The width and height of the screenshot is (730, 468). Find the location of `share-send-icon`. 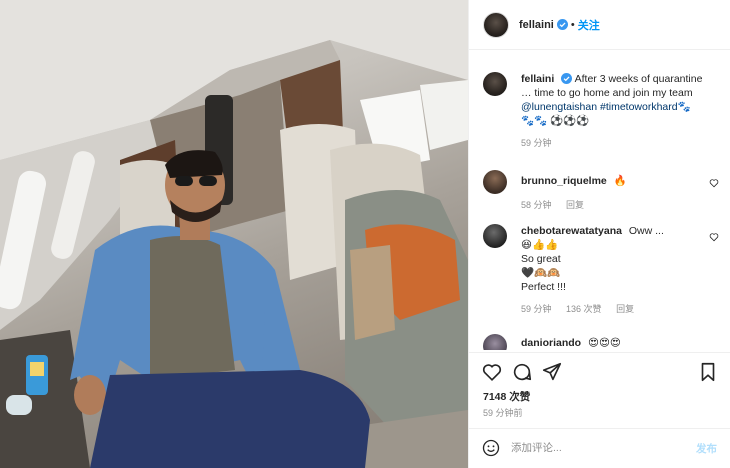

share-send-icon is located at coordinates (552, 372).